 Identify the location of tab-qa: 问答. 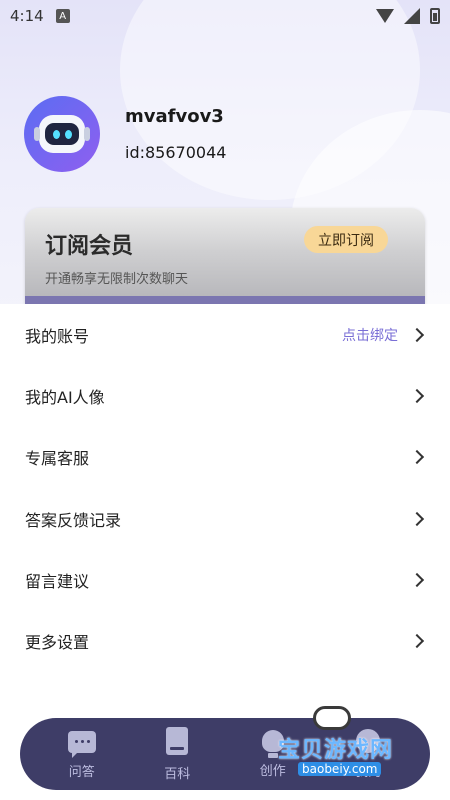
(82, 754).